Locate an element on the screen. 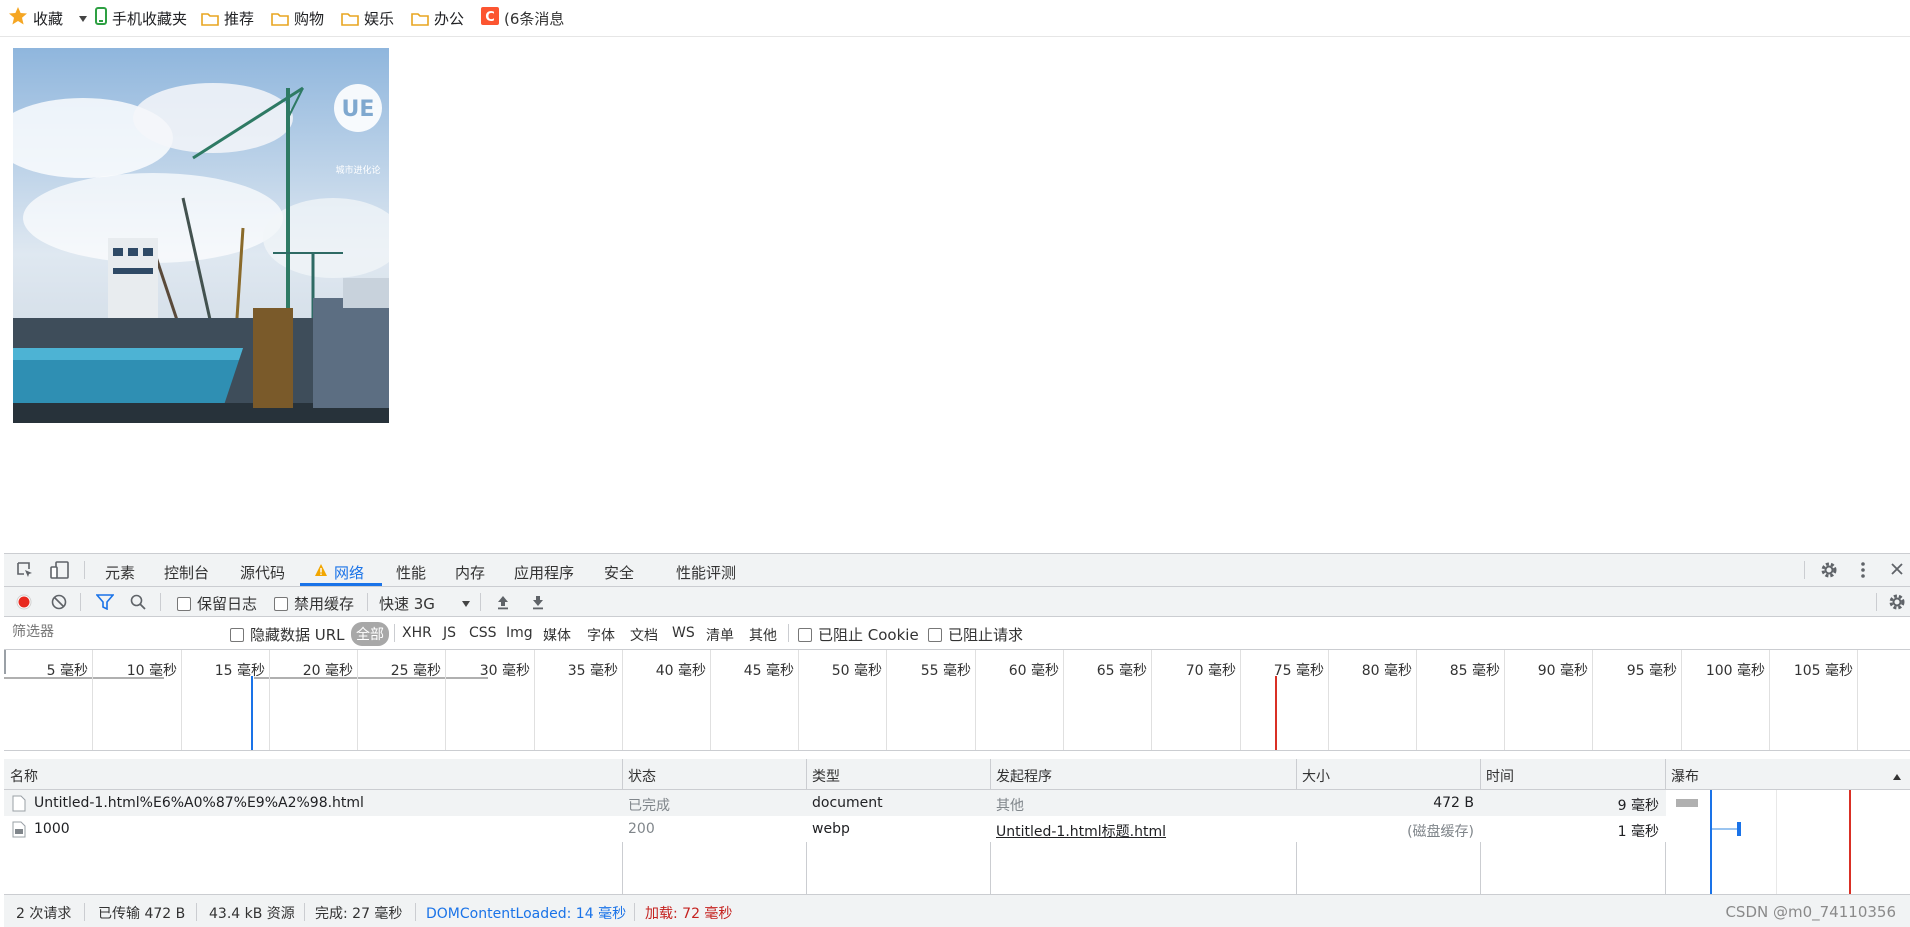 Image resolution: width=1910 pixels, height=927 pixels. filter-type-other: 其他 is located at coordinates (763, 635).